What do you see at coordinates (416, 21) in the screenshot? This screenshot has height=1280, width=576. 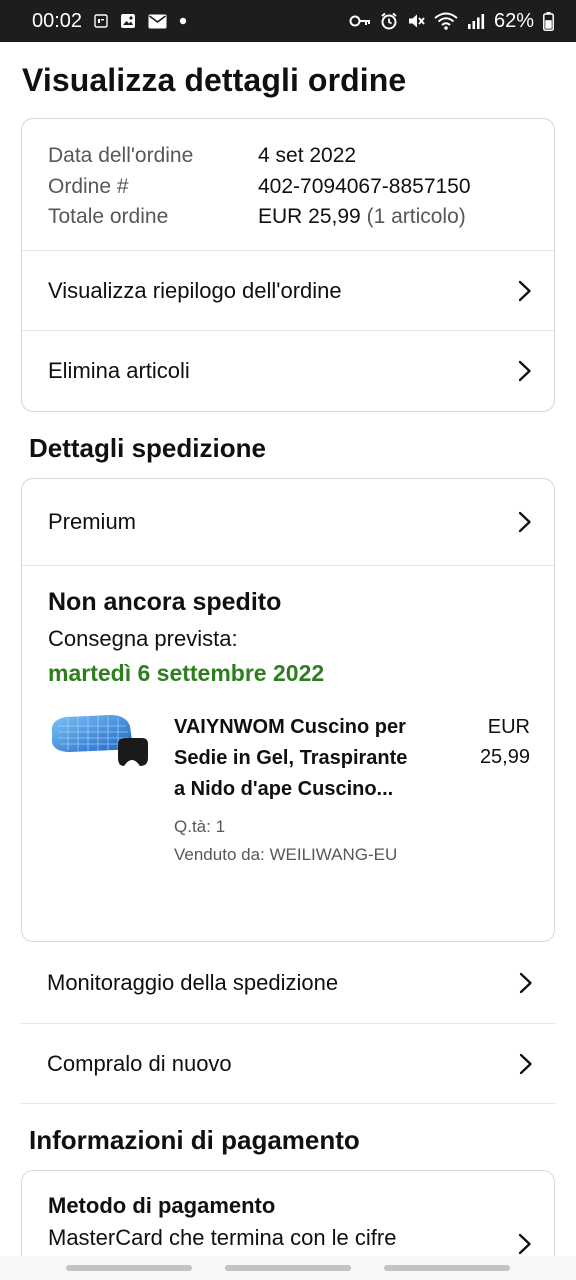 I see `mute-icon` at bounding box center [416, 21].